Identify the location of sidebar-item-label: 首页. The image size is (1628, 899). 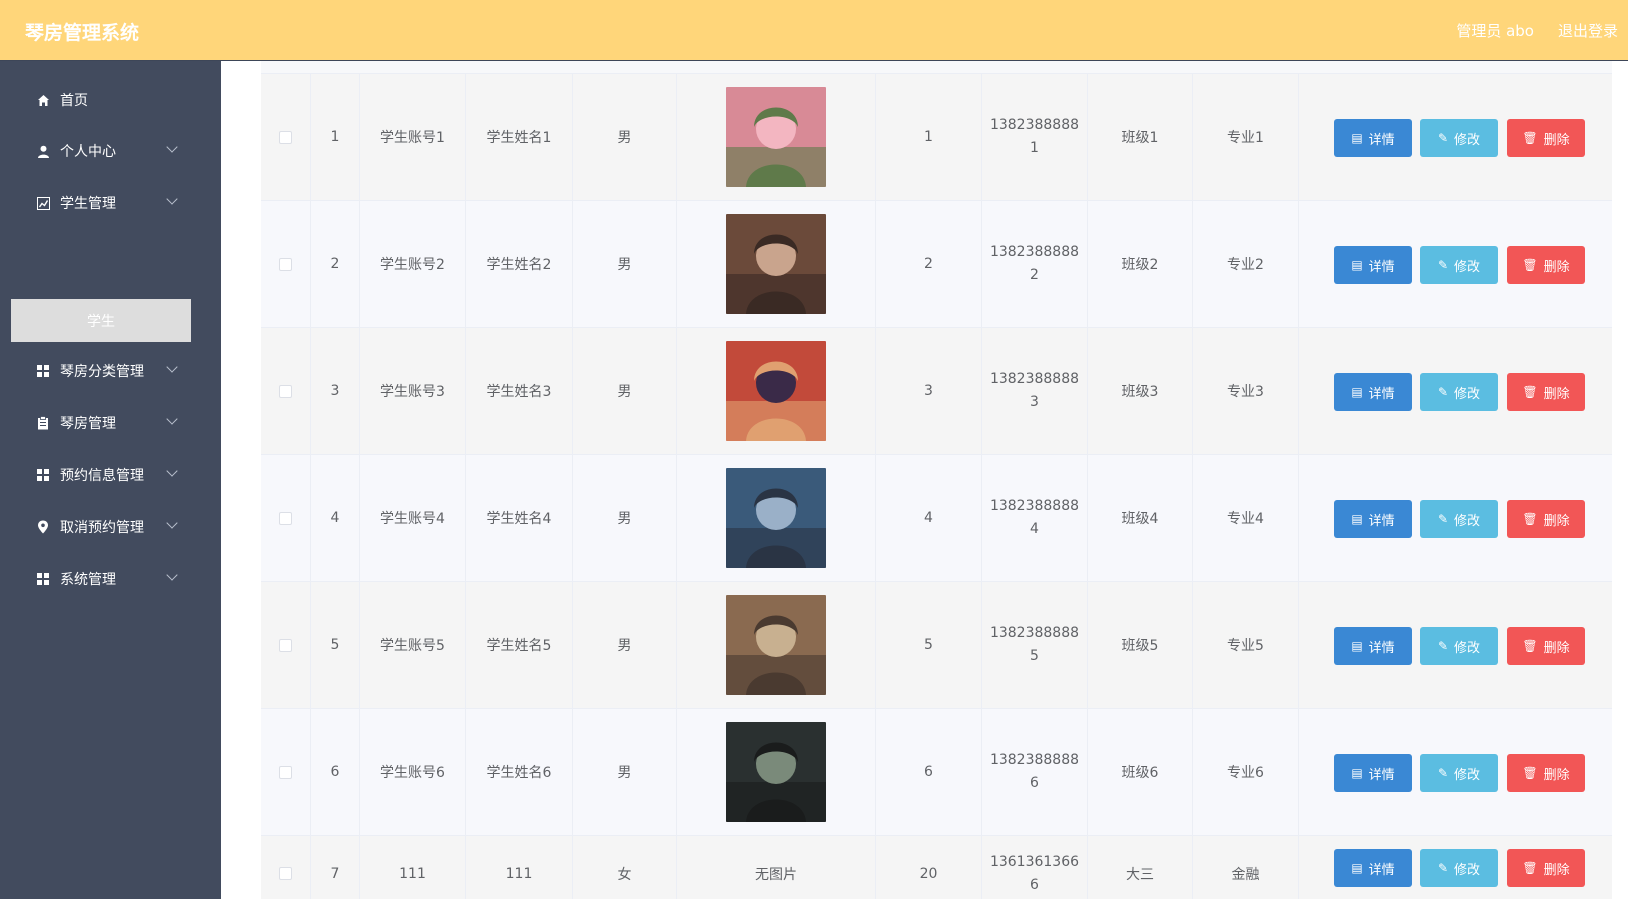
(74, 101).